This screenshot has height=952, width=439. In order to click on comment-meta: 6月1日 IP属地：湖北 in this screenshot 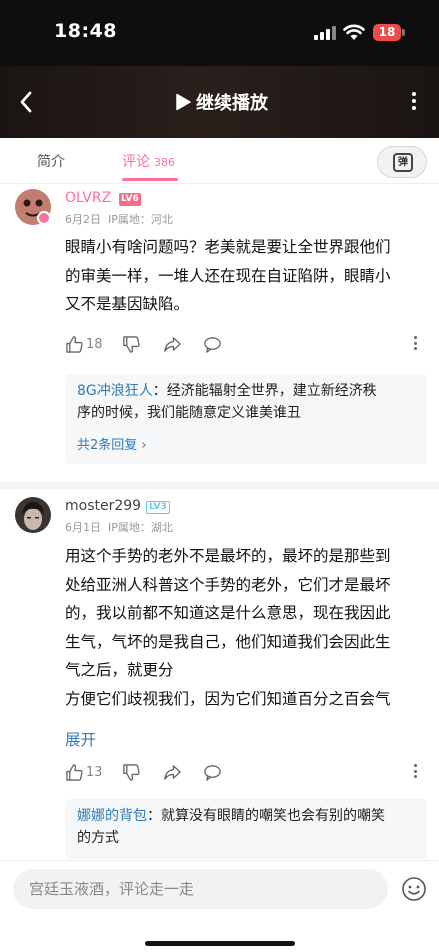, I will do `click(119, 527)`.